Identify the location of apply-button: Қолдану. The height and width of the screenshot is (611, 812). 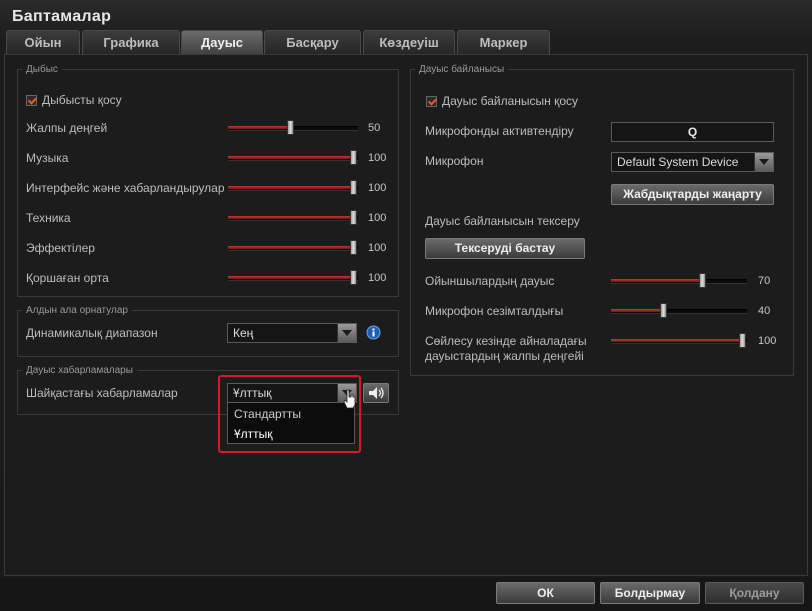
(754, 593).